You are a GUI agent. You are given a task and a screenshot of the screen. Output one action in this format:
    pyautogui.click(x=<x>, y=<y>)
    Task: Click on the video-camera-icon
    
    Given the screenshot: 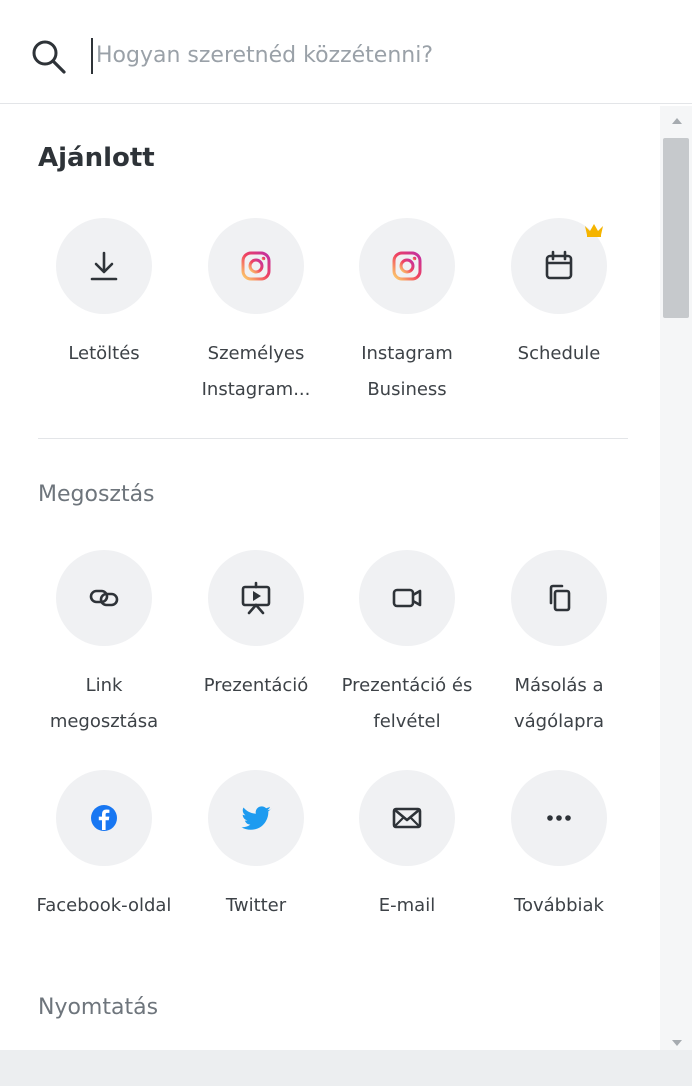 What is the action you would take?
    pyautogui.click(x=407, y=598)
    